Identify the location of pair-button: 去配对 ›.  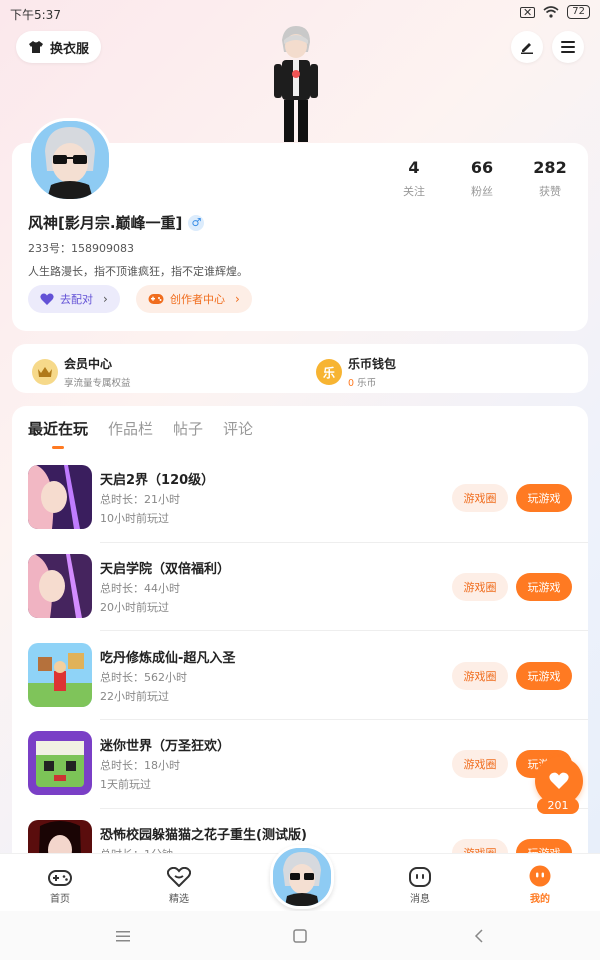
(74, 299).